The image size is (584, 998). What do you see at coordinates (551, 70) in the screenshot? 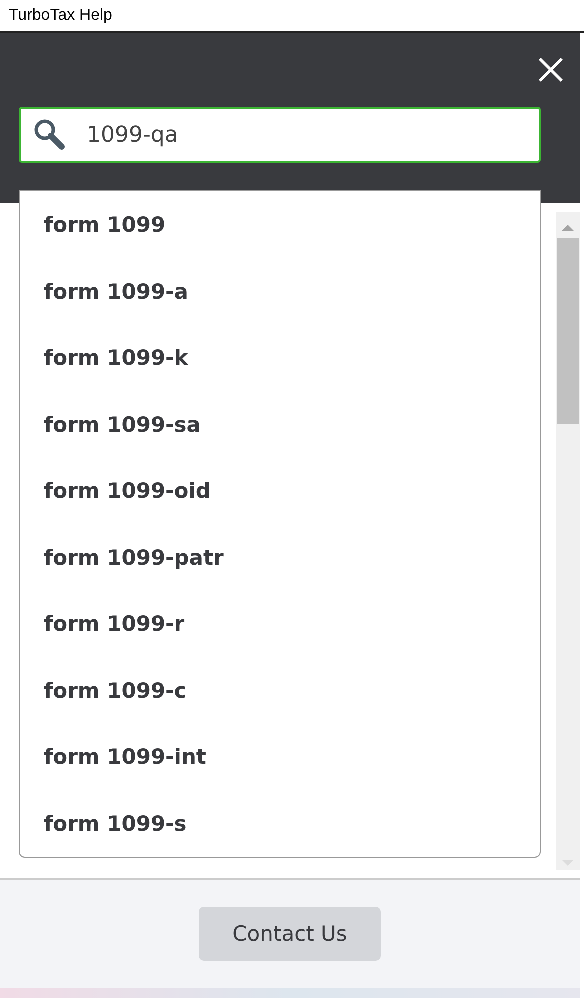
I see `close-icon` at bounding box center [551, 70].